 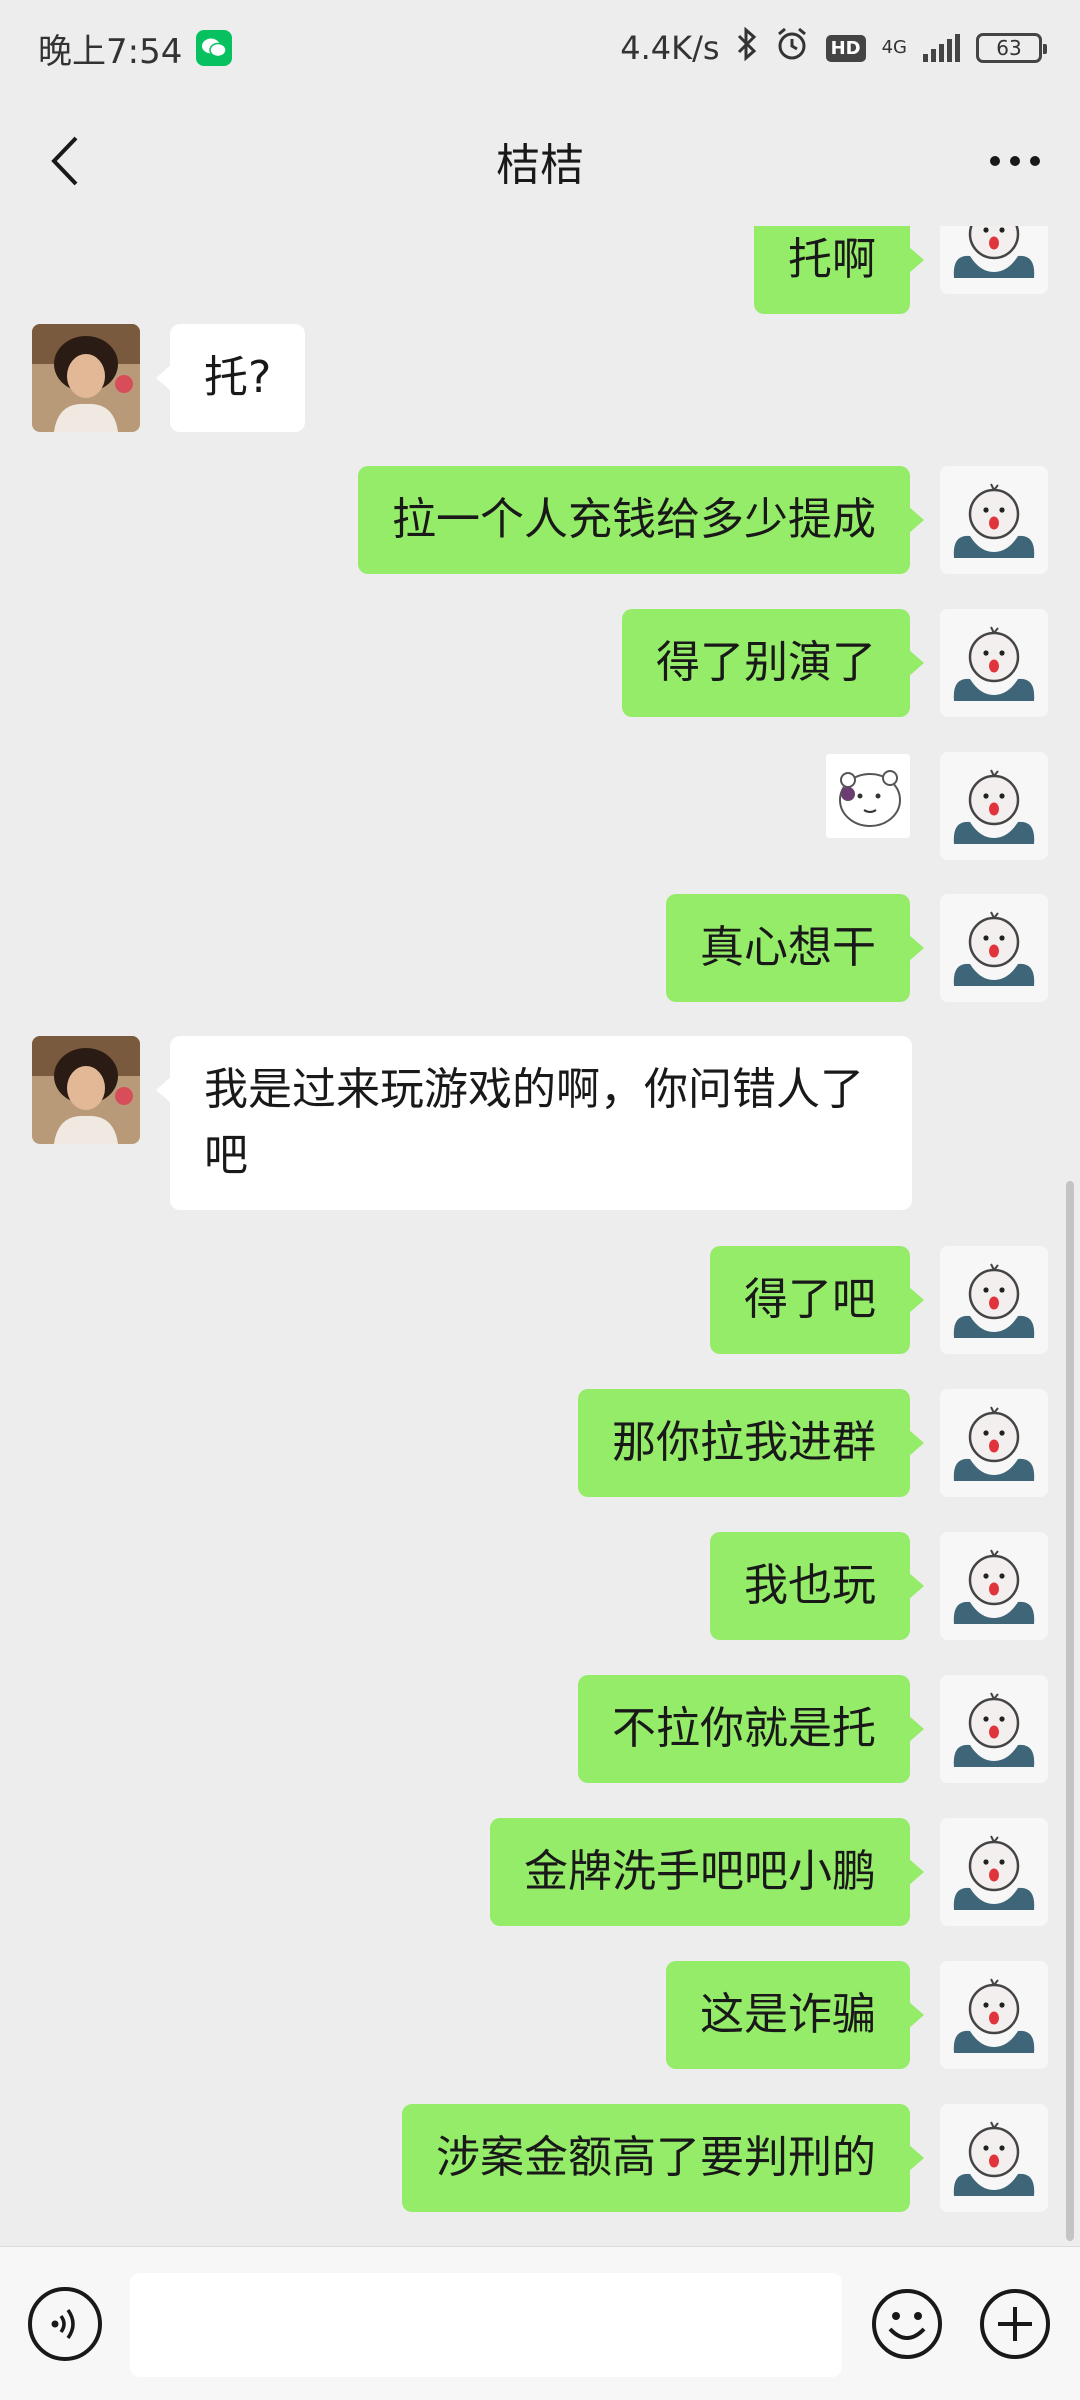 I want to click on more-functions-button, so click(x=1015, y=2324).